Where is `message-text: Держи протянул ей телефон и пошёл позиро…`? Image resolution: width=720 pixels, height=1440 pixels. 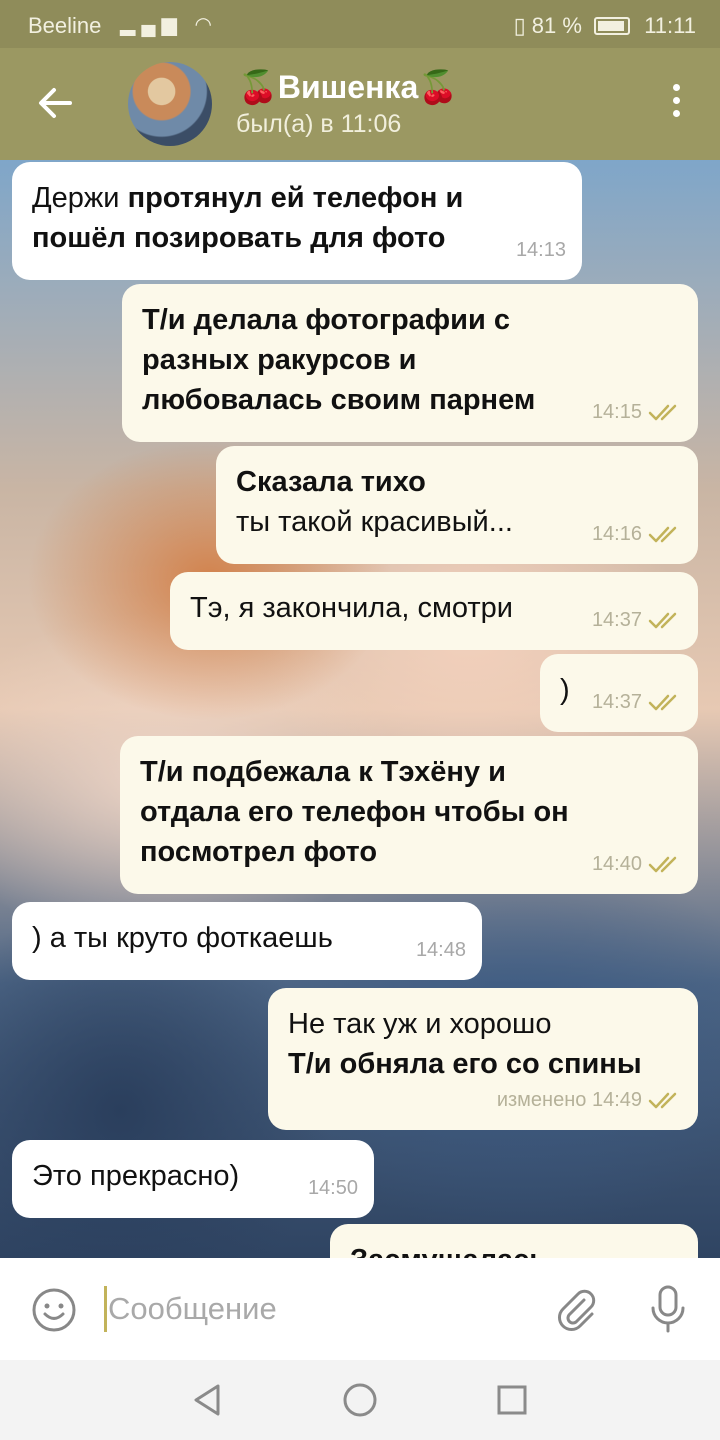 message-text: Держи протянул ей телефон и пошёл позиро… is located at coordinates (297, 218).